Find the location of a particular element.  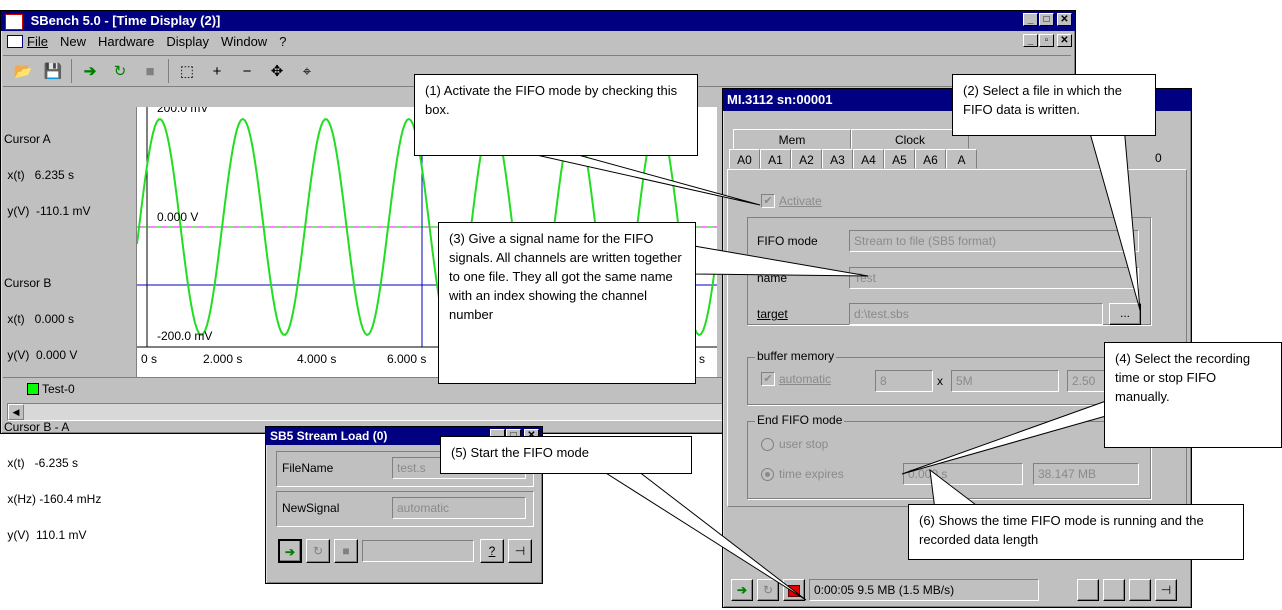

legend-swatch is located at coordinates (33, 388).